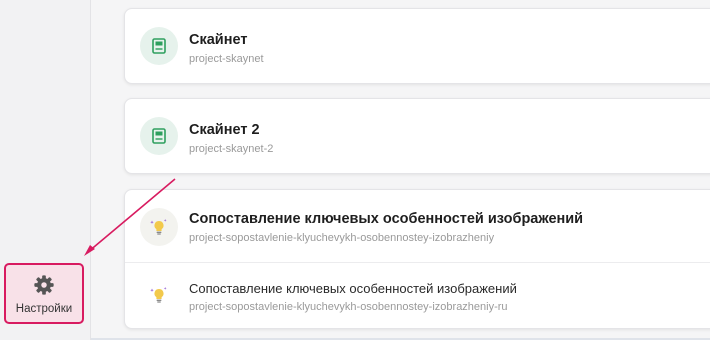 Image resolution: width=710 pixels, height=340 pixels. What do you see at coordinates (231, 149) in the screenshot?
I see `project-slug: project-skaynet-2` at bounding box center [231, 149].